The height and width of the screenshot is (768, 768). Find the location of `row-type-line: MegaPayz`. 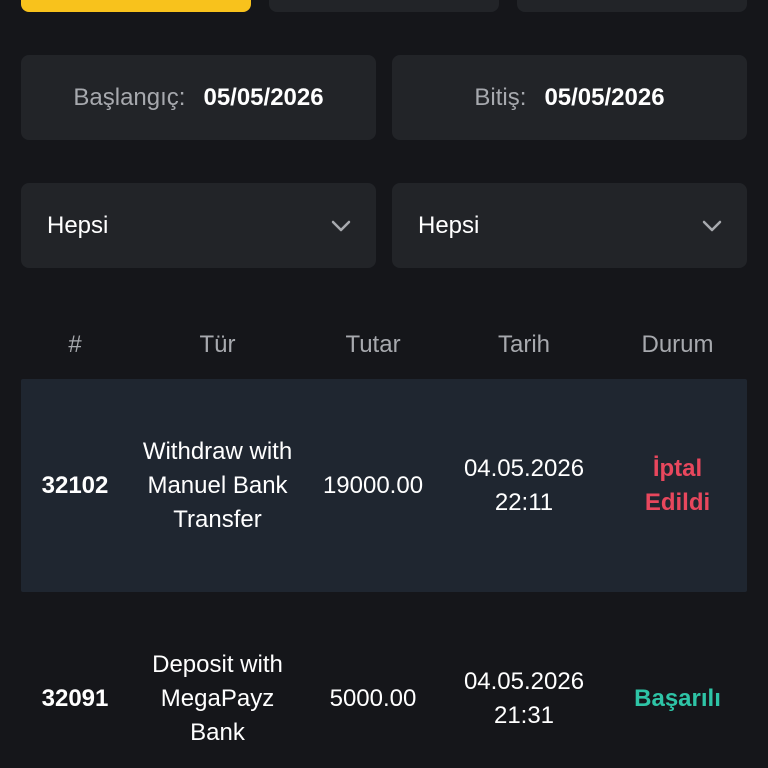

row-type-line: MegaPayz is located at coordinates (217, 698).